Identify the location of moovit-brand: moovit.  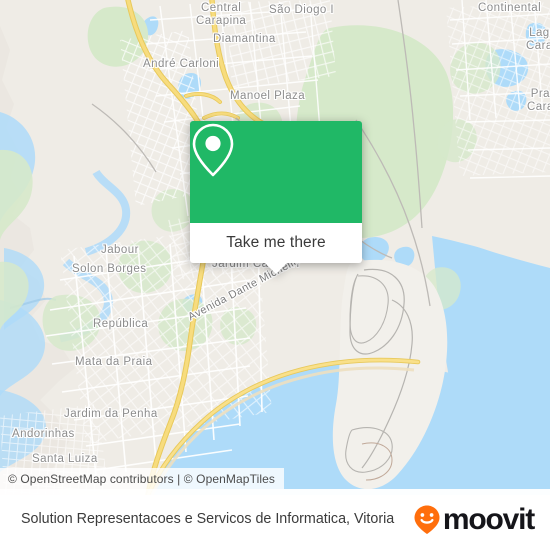
(481, 519).